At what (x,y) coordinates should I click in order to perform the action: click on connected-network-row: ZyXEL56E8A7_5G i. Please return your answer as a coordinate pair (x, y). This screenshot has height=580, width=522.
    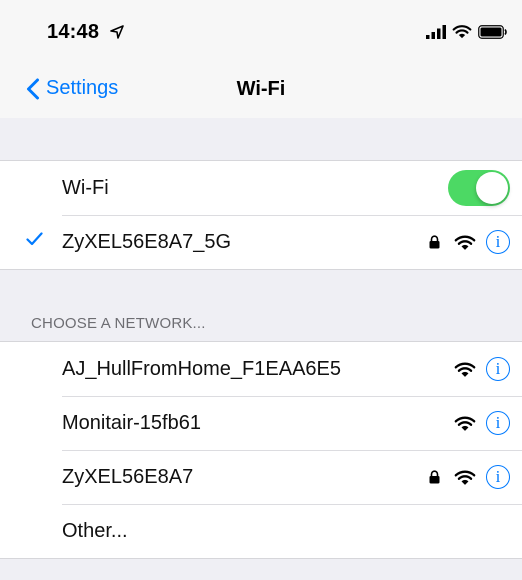
    Looking at the image, I should click on (261, 242).